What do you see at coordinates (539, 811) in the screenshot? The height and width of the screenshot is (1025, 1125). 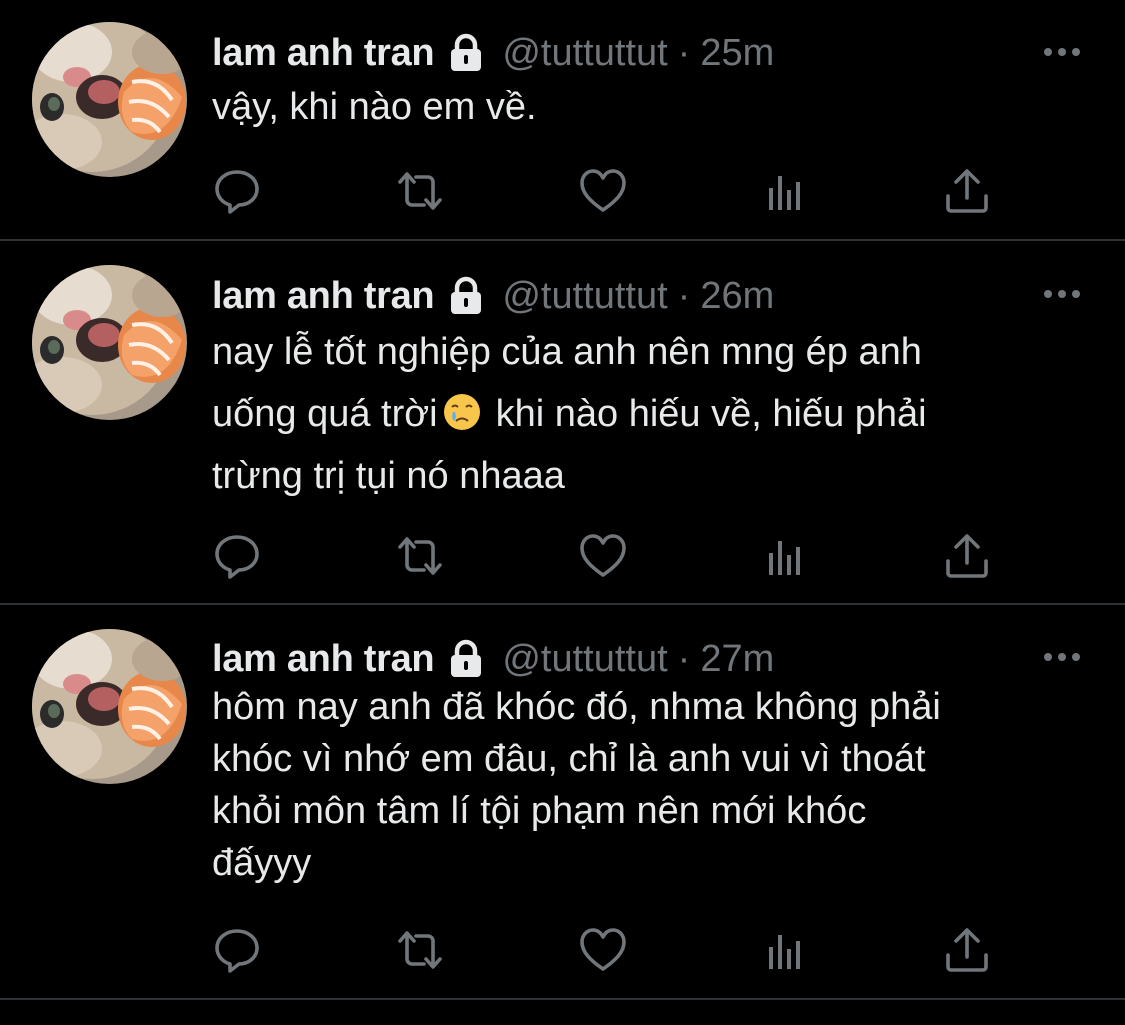 I see `tweet-text-line: khỏi môn tâm lí tội phạm nên mới khóc` at bounding box center [539, 811].